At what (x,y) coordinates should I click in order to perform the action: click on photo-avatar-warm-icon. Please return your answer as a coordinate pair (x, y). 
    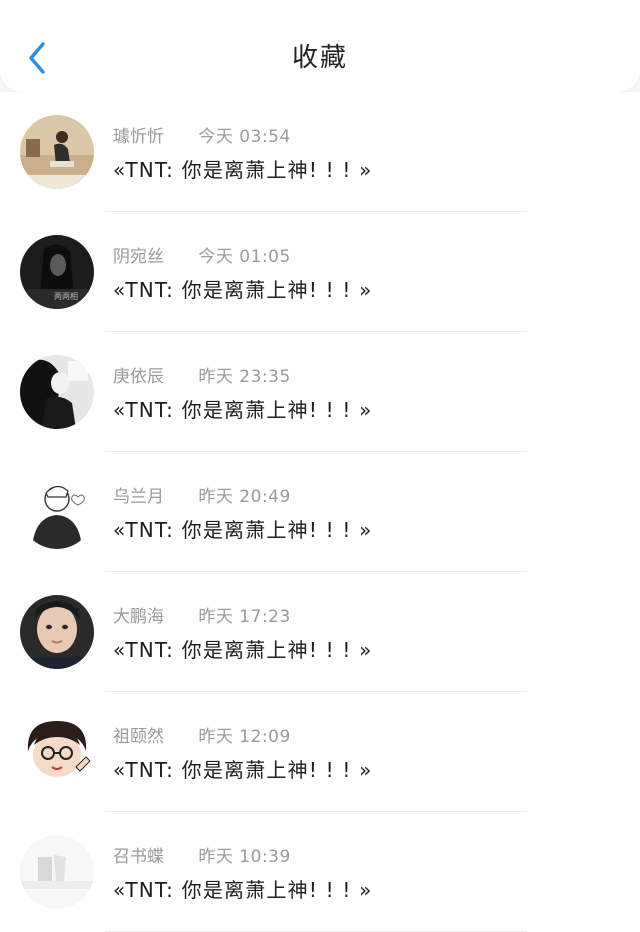
    Looking at the image, I should click on (57, 152).